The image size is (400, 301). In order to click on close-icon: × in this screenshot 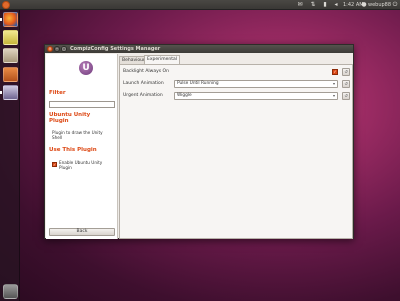, I will do `click(50, 49)`.